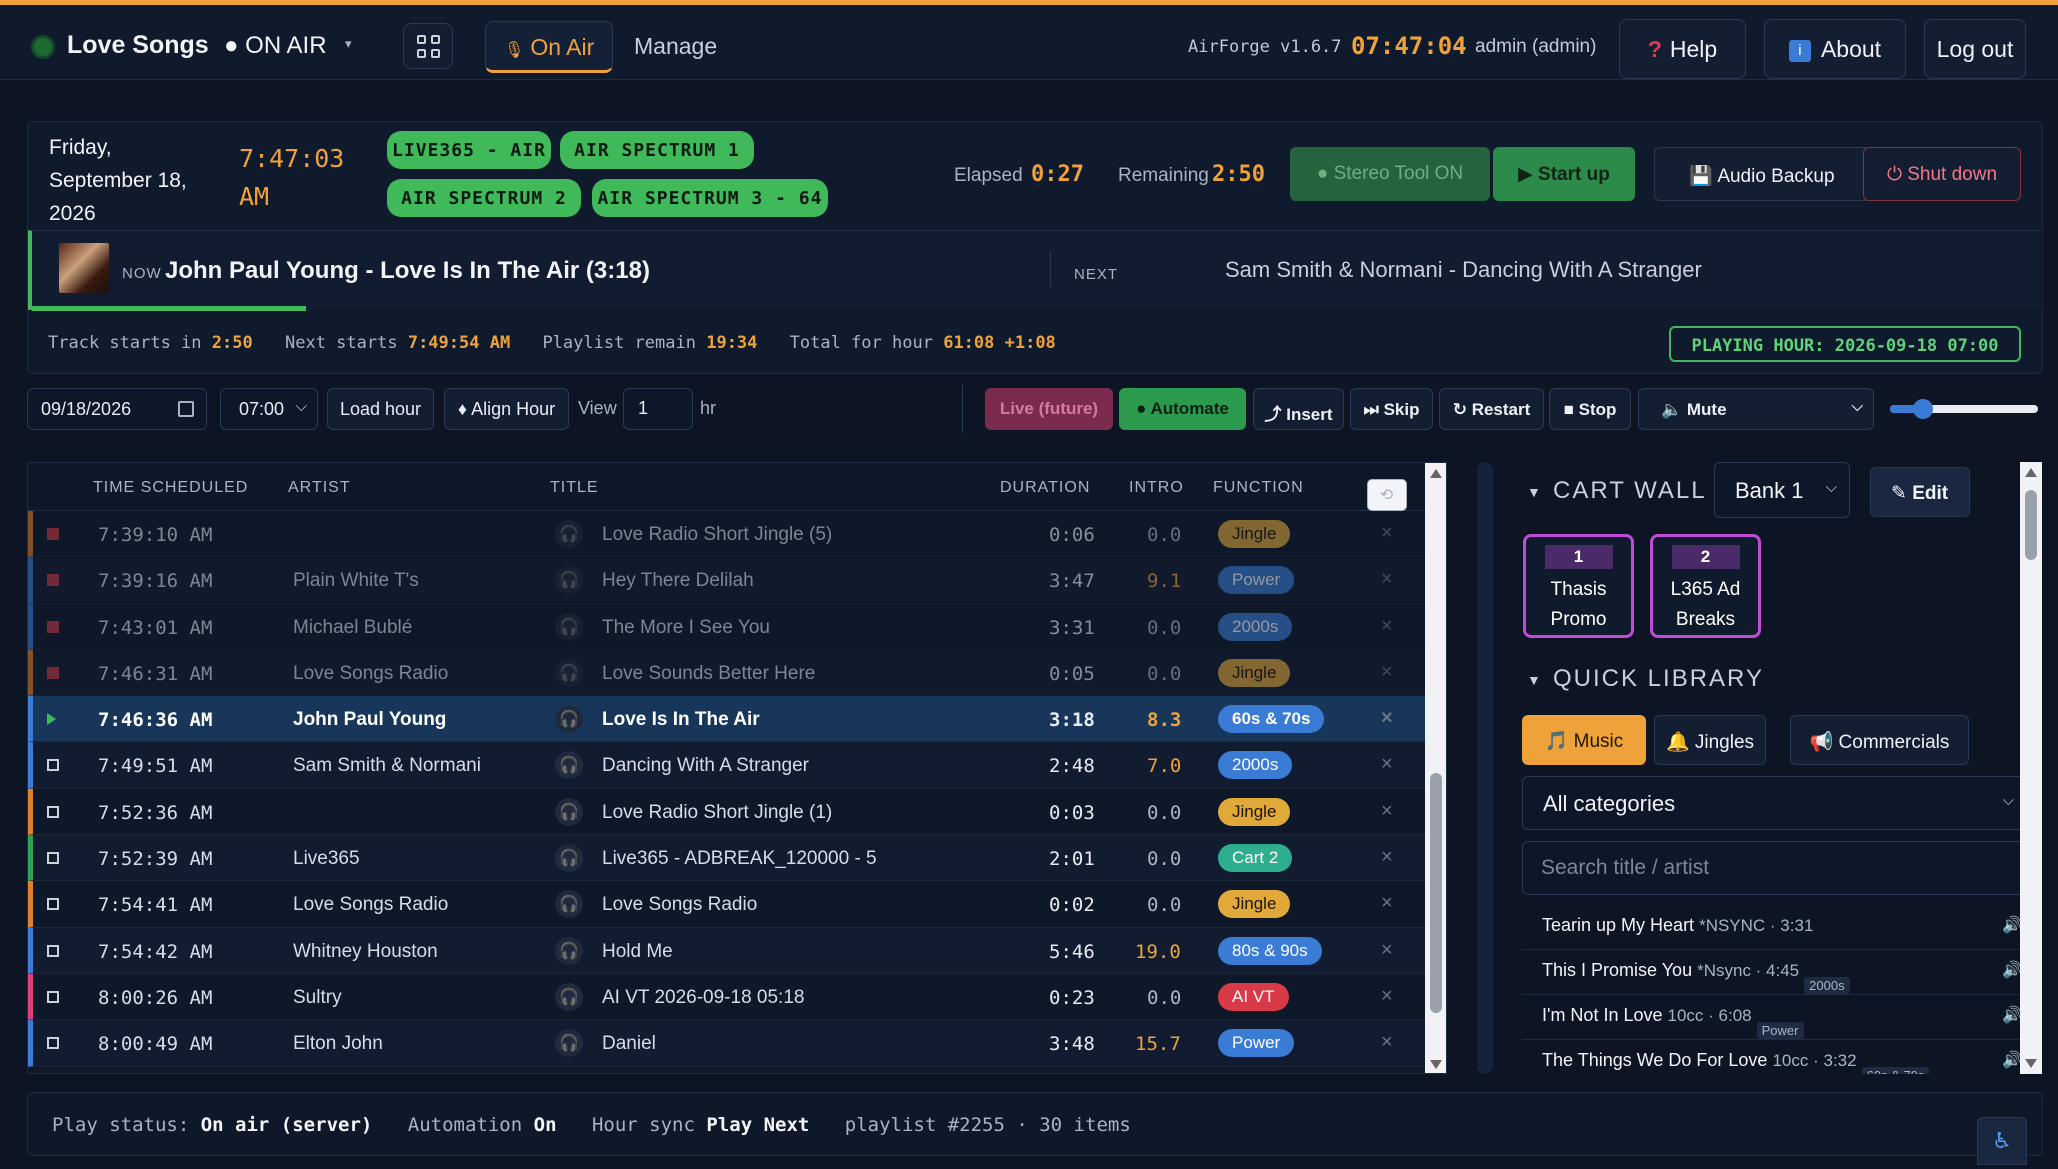 Image resolution: width=2058 pixels, height=1169 pixels. Describe the element at coordinates (1762, 174) in the screenshot. I see `audio-backup-button: 💾 Audio Backup` at that location.